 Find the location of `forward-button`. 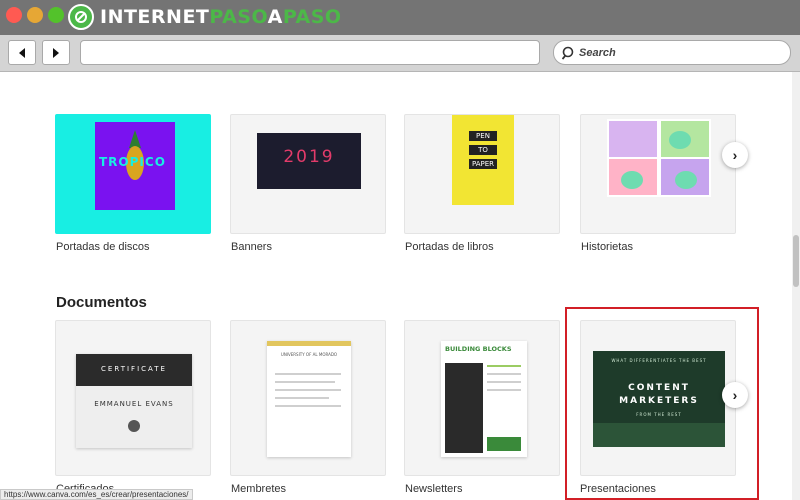

forward-button is located at coordinates (56, 52).